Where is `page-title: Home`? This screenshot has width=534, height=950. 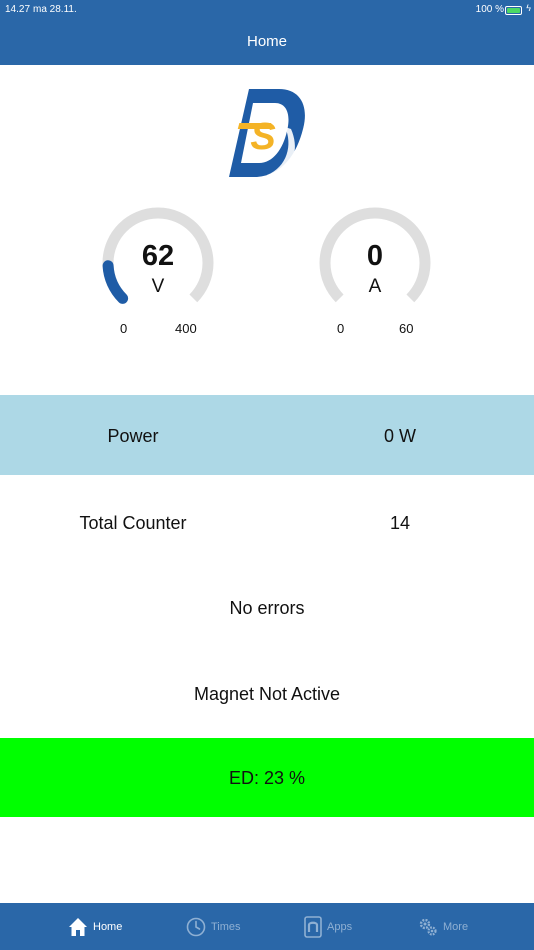 page-title: Home is located at coordinates (266, 41).